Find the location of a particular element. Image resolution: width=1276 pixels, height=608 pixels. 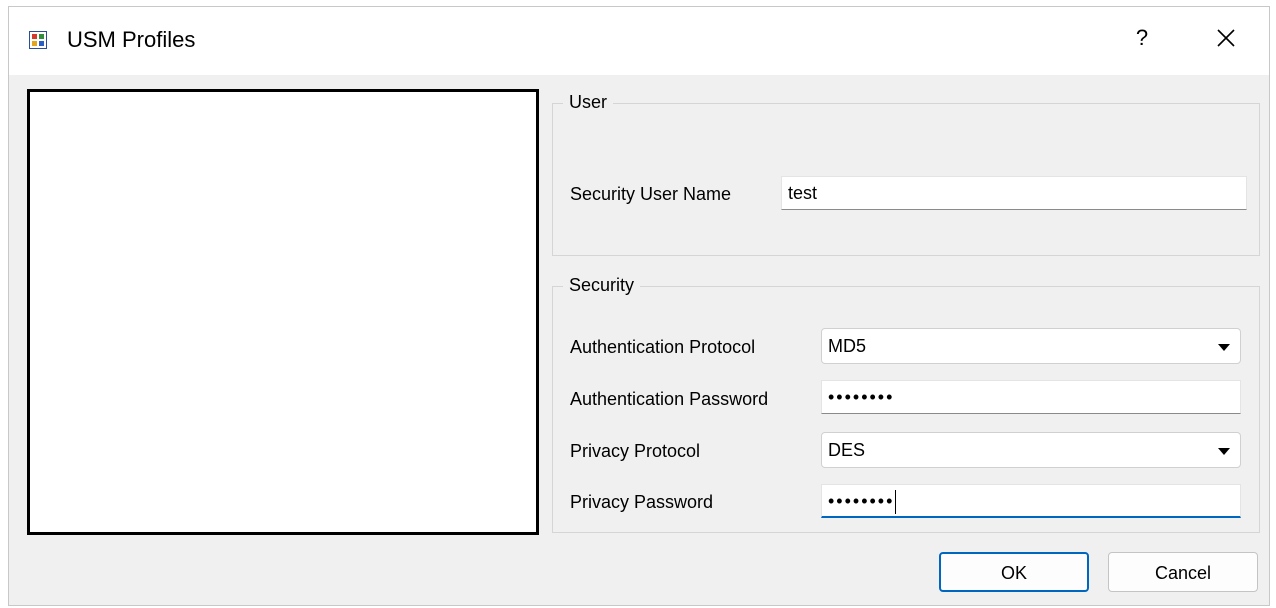

close-button is located at coordinates (1226, 38).